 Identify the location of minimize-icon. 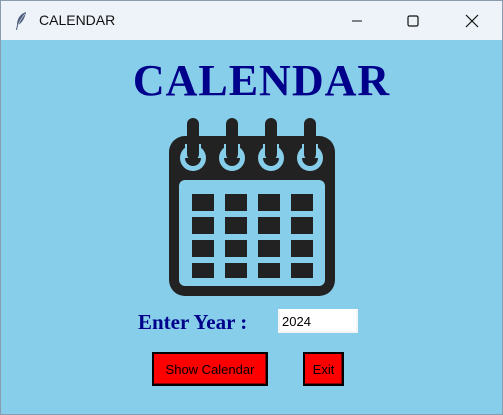
(357, 20).